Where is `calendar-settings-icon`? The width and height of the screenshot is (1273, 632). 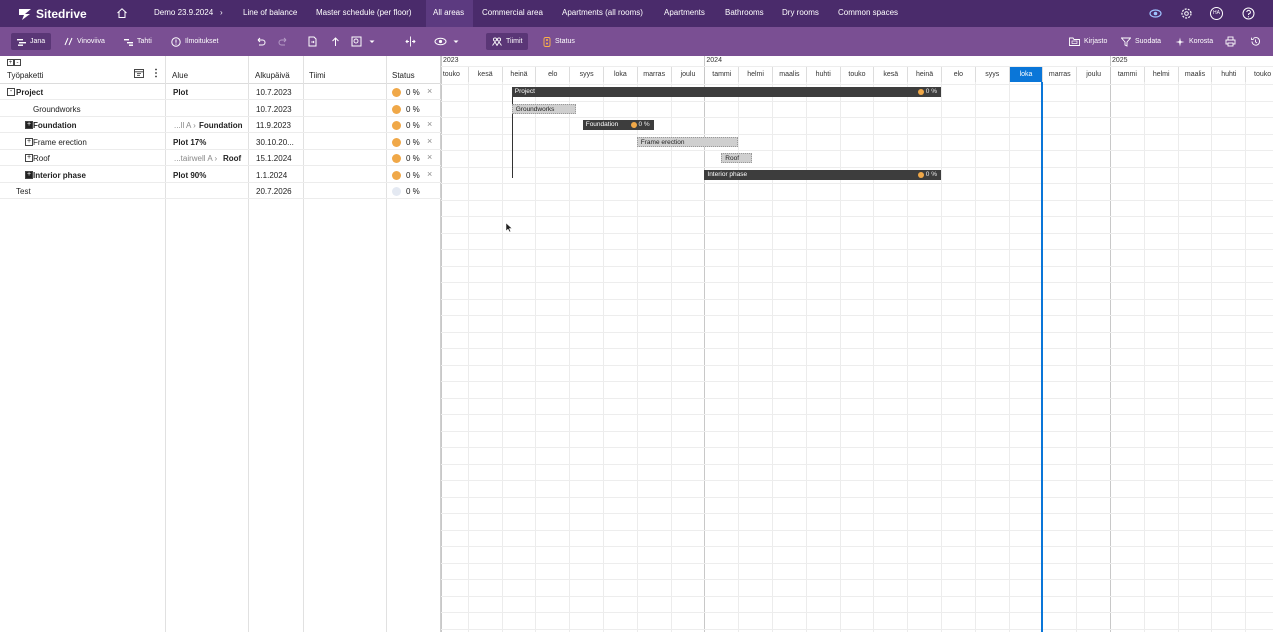
calendar-settings-icon is located at coordinates (139, 73).